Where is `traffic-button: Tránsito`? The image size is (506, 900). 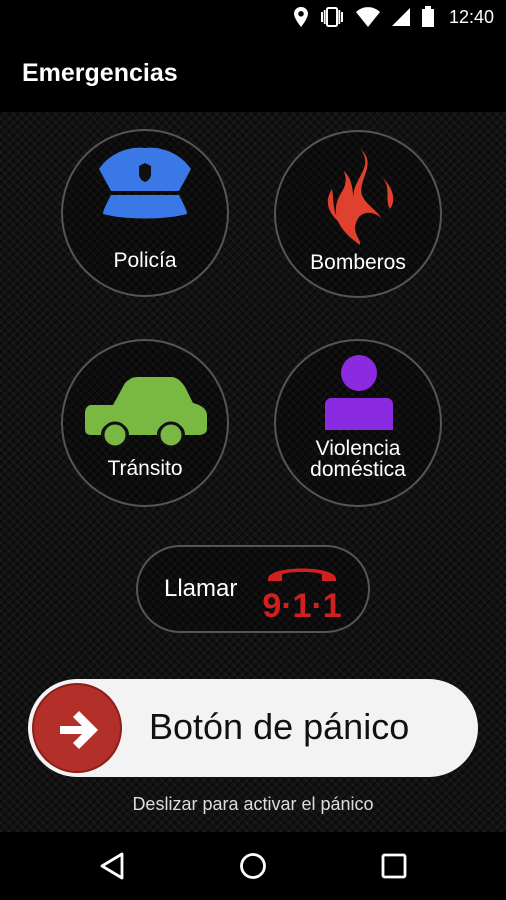 traffic-button: Tránsito is located at coordinates (145, 423).